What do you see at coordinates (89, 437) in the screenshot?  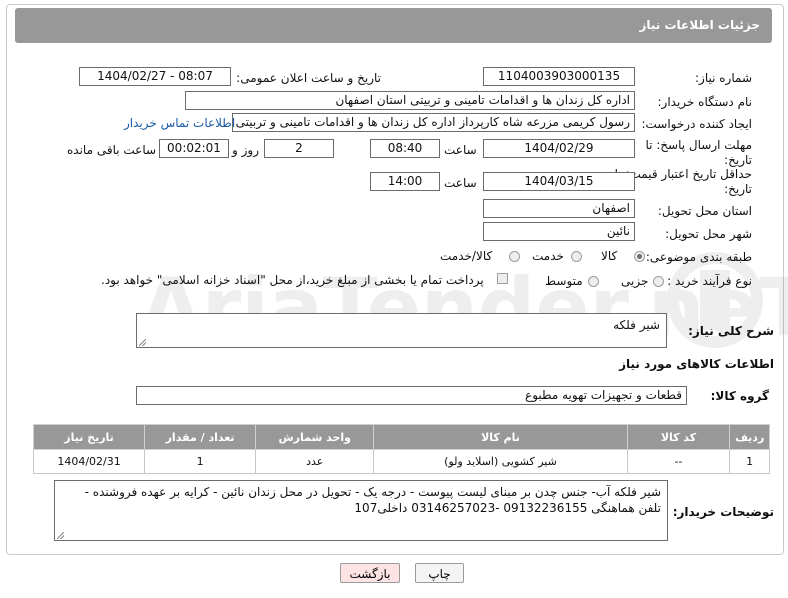 I see `col-date: تاریخ نیاز` at bounding box center [89, 437].